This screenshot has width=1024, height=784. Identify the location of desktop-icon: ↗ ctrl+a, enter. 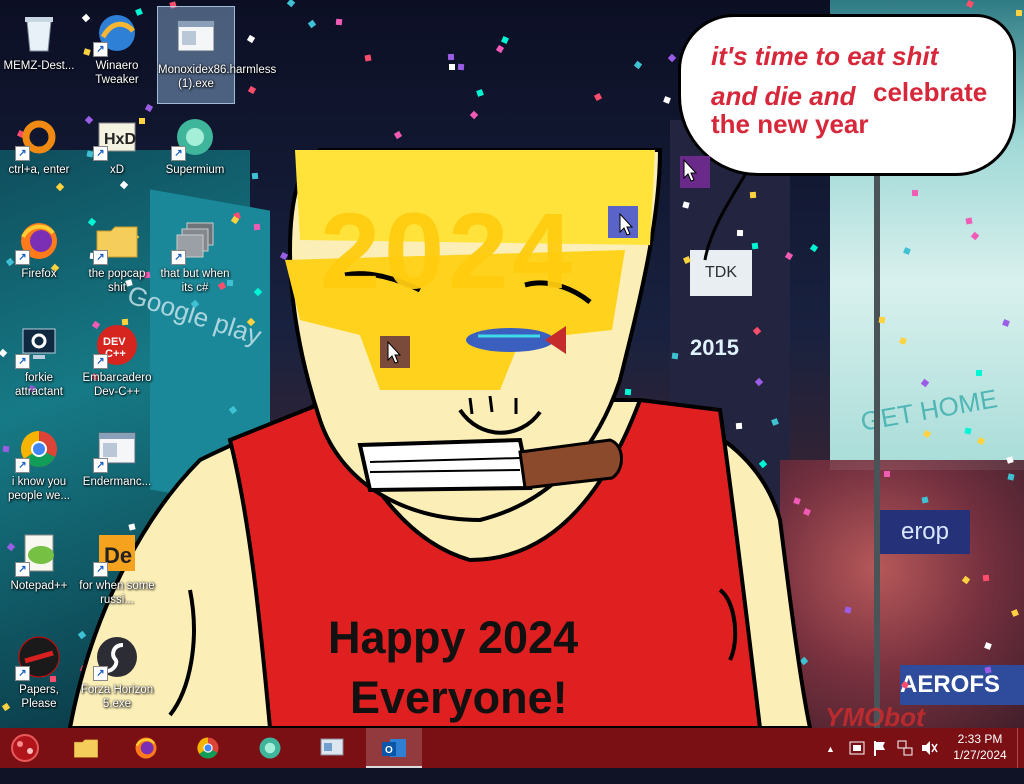
(39, 155).